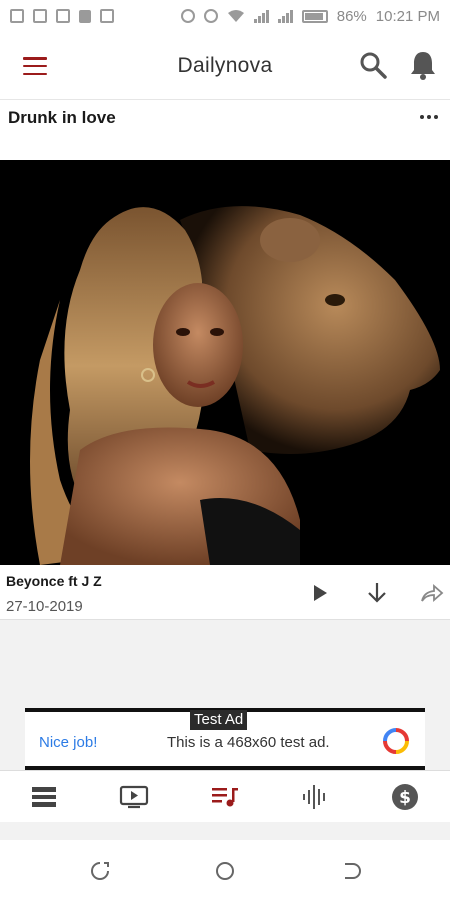  I want to click on clock: 10:21 PM, so click(407, 16).